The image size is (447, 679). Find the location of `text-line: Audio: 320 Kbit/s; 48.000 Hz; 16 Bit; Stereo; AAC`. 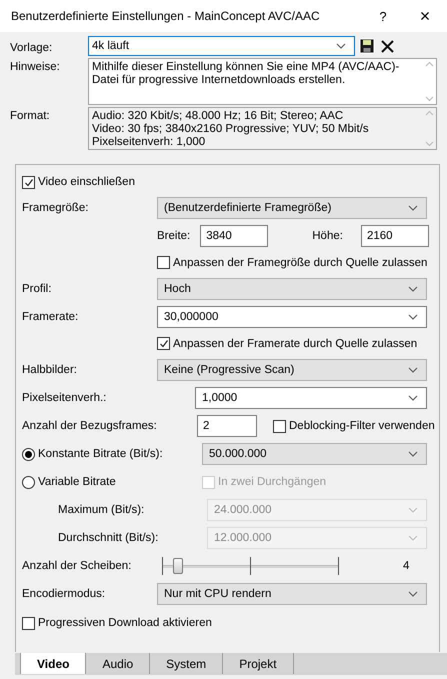

text-line: Audio: 320 Kbit/s; 48.000 Hz; 16 Bit; Stereo; AAC is located at coordinates (218, 116).